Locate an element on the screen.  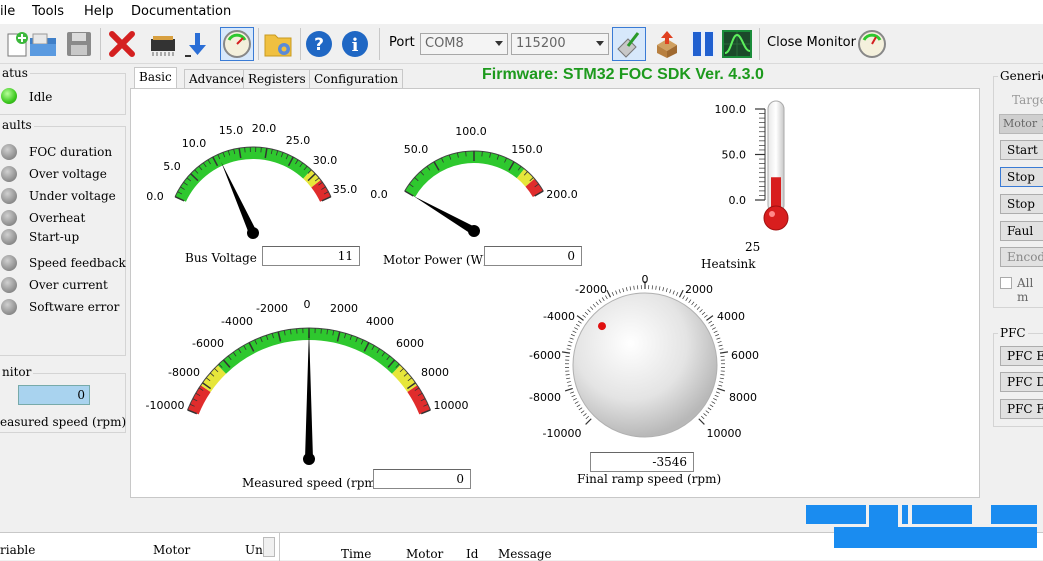
status-title: atus is located at coordinates (15, 73).